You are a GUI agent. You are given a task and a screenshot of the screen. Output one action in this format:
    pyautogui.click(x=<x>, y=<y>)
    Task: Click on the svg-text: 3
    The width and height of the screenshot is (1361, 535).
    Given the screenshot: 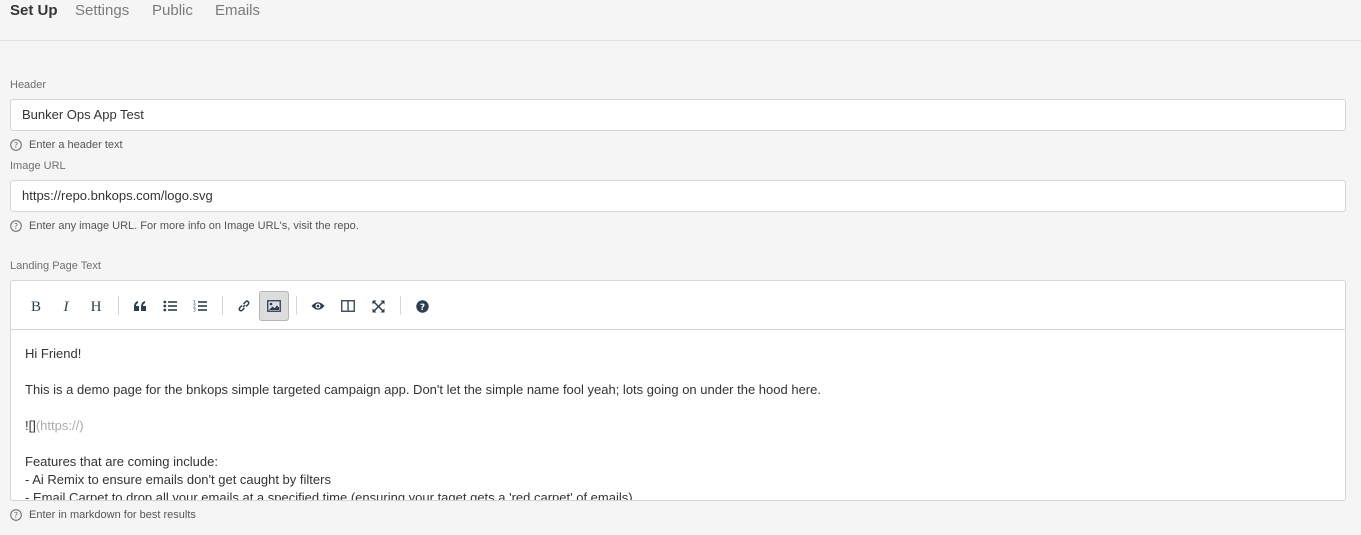 What is the action you would take?
    pyautogui.click(x=194, y=311)
    